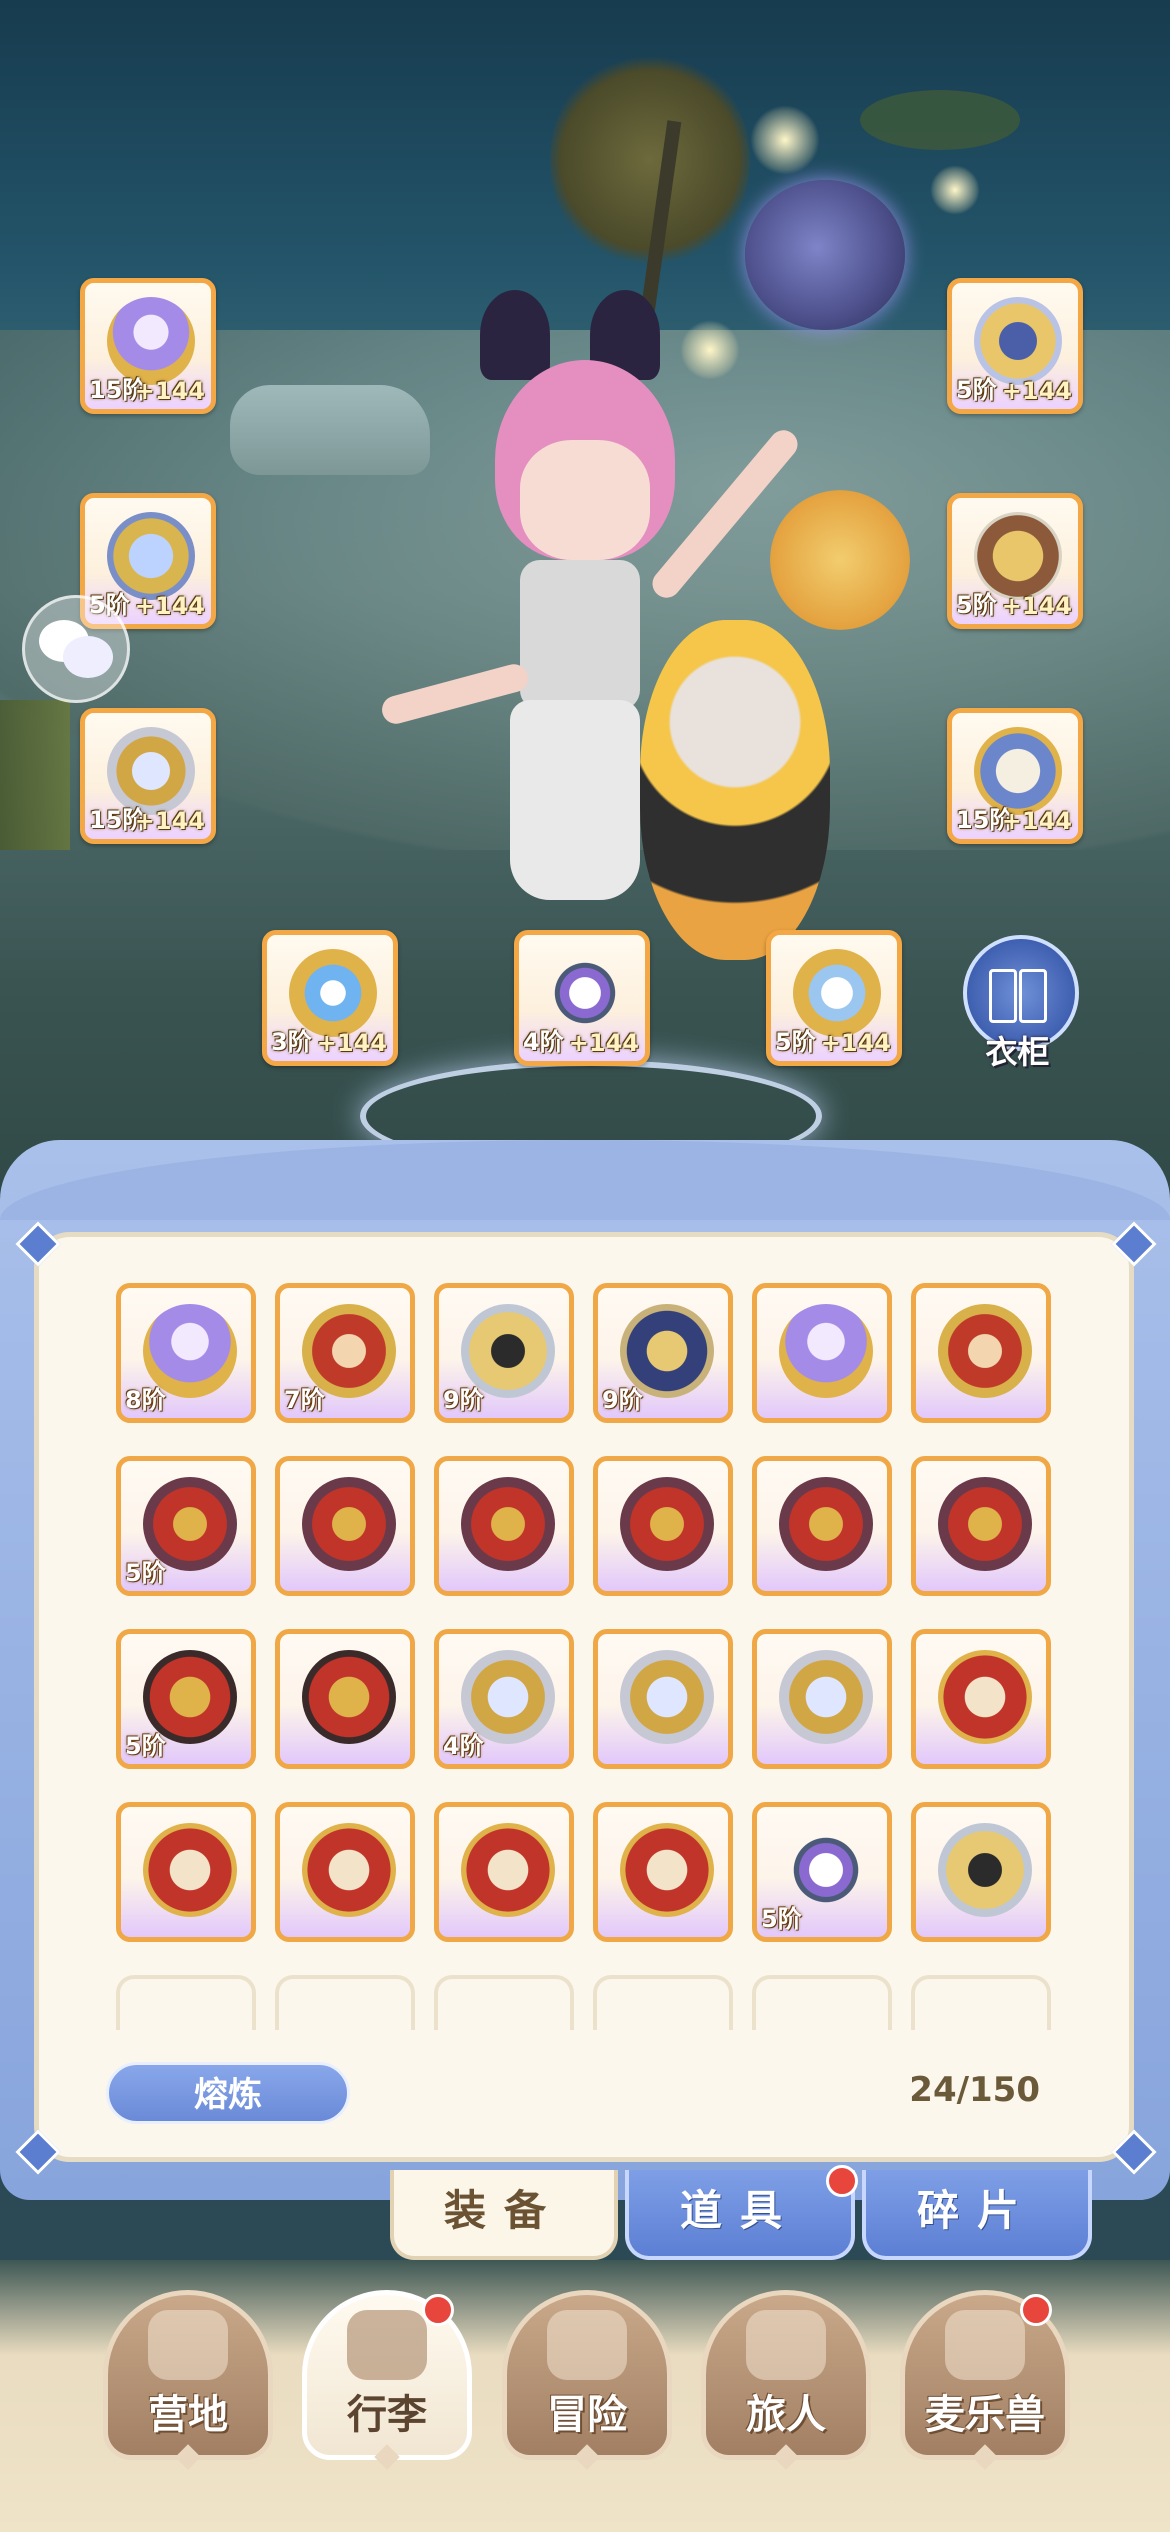 This screenshot has width=1170, height=2532. What do you see at coordinates (330, 998) in the screenshot?
I see `equipped-slot-bottom-1: 3阶 +144` at bounding box center [330, 998].